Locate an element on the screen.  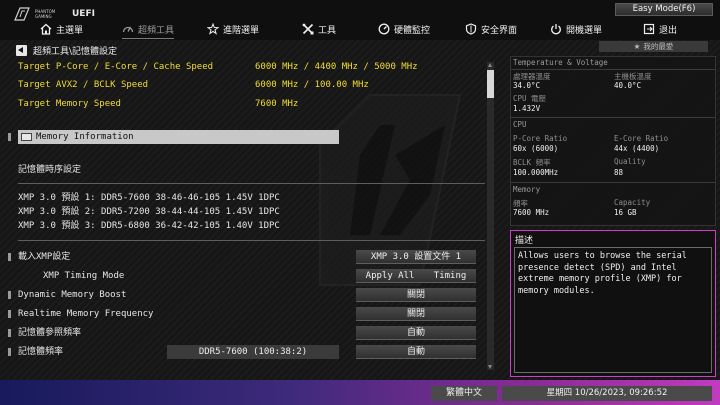
vcore-value: 1.432V is located at coordinates (527, 108).